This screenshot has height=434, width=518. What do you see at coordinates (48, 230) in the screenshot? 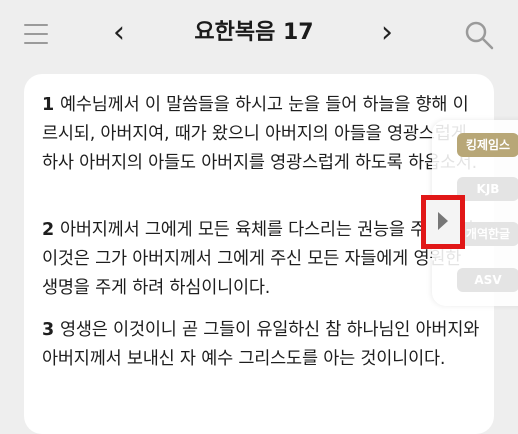
I see `verse-number: 2` at bounding box center [48, 230].